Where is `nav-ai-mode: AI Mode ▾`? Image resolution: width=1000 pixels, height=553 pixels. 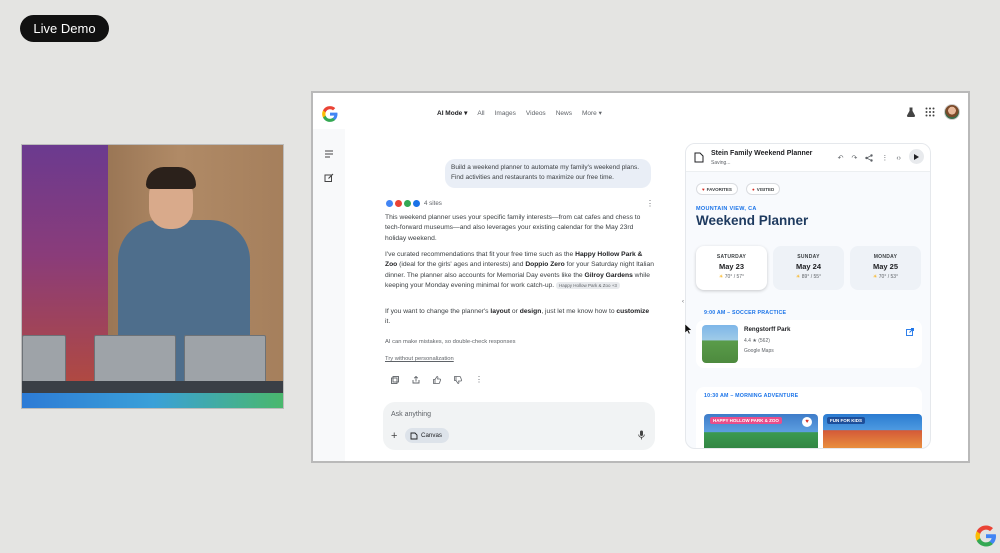
nav-ai-mode: AI Mode ▾ is located at coordinates (452, 113).